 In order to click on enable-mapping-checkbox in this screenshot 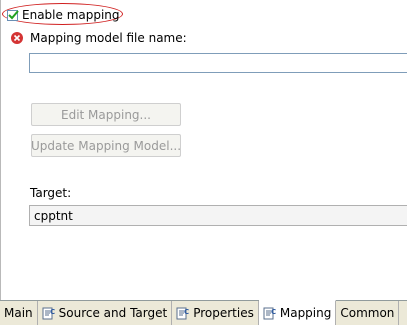, I will do `click(13, 15)`.